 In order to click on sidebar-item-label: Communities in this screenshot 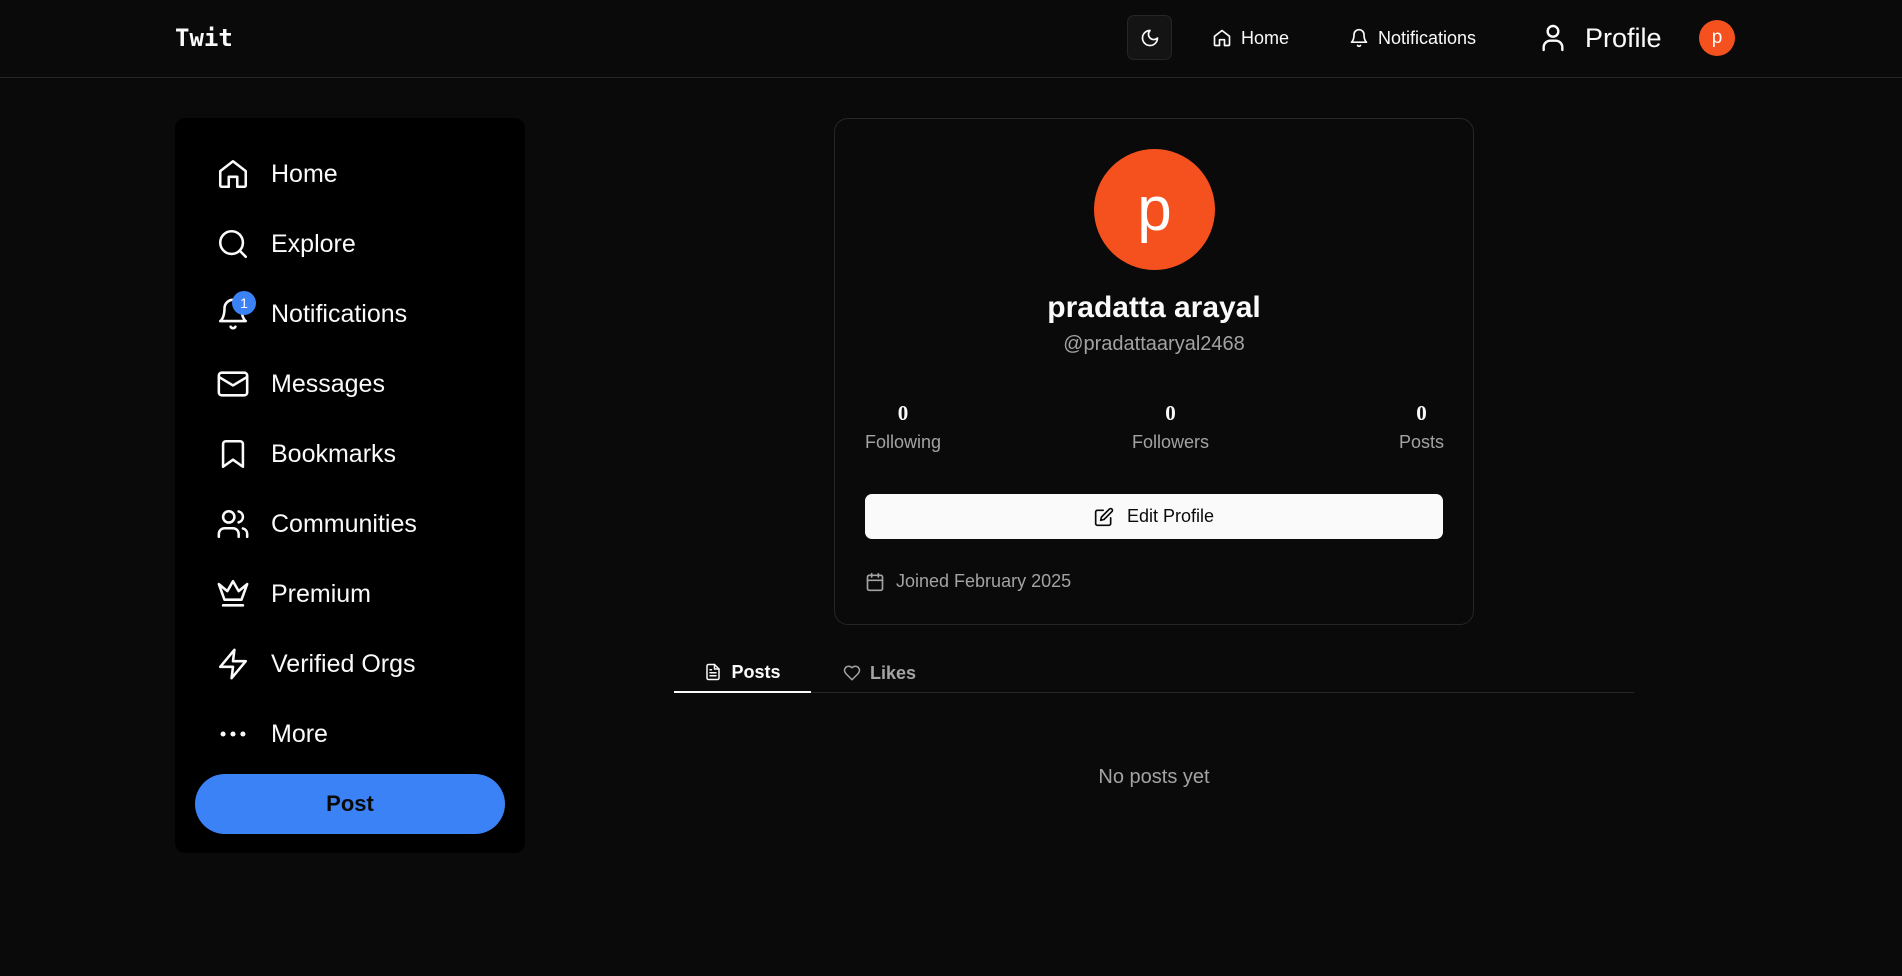, I will do `click(344, 523)`.